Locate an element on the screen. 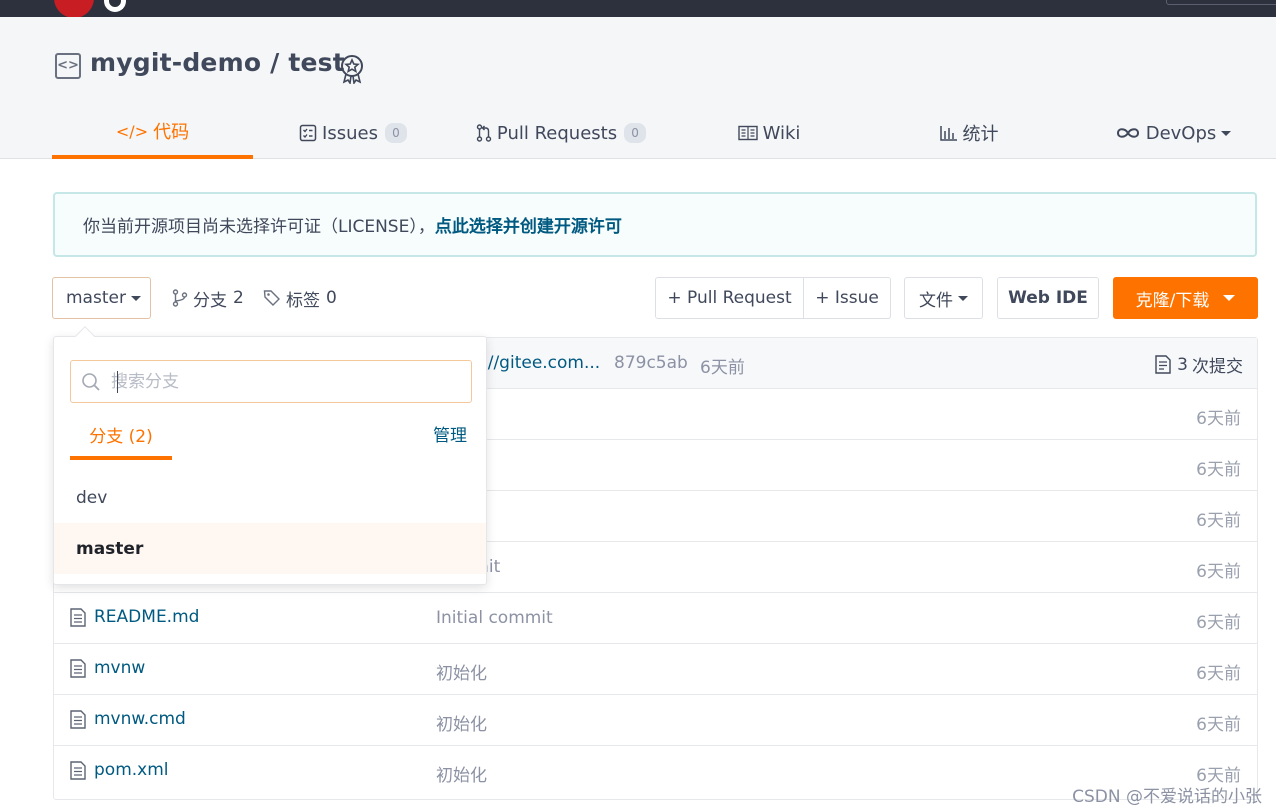 The height and width of the screenshot is (812, 1276). search-icon is located at coordinates (91, 382).